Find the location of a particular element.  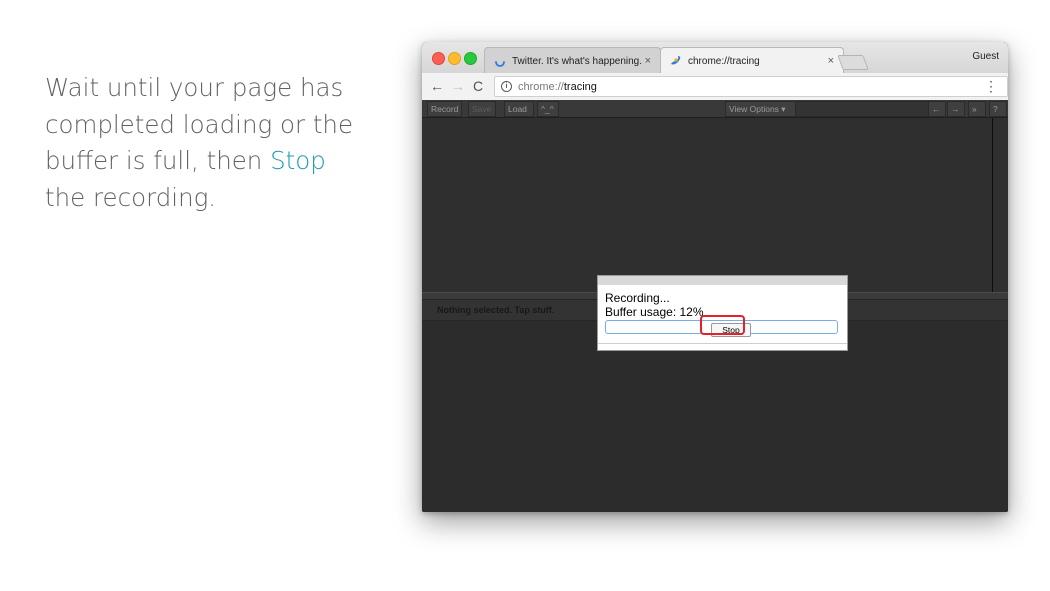

info-icon: i is located at coordinates (506, 86).